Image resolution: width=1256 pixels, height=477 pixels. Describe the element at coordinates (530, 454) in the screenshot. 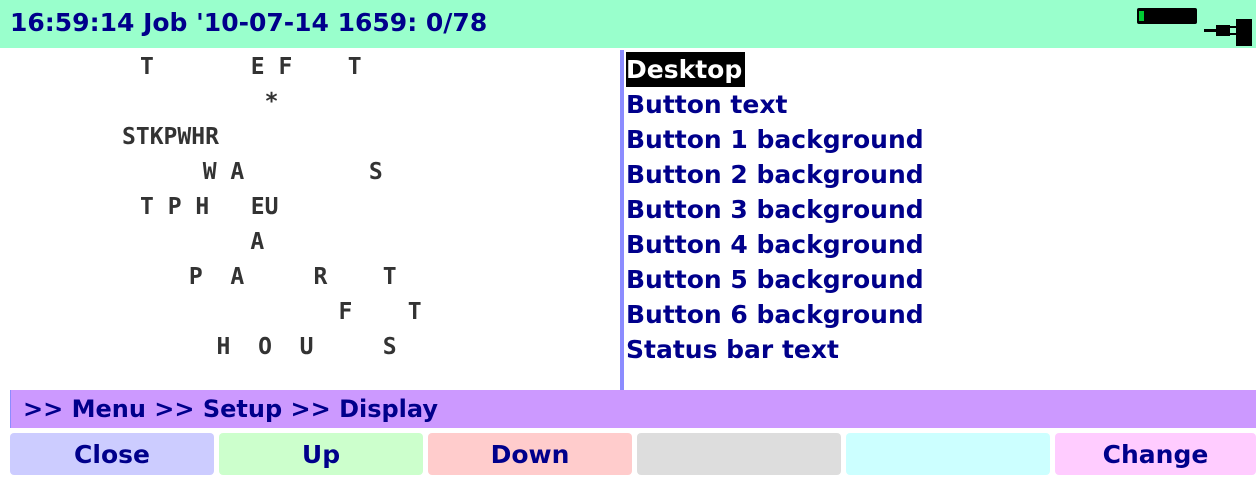

I see `down-button: Down` at that location.